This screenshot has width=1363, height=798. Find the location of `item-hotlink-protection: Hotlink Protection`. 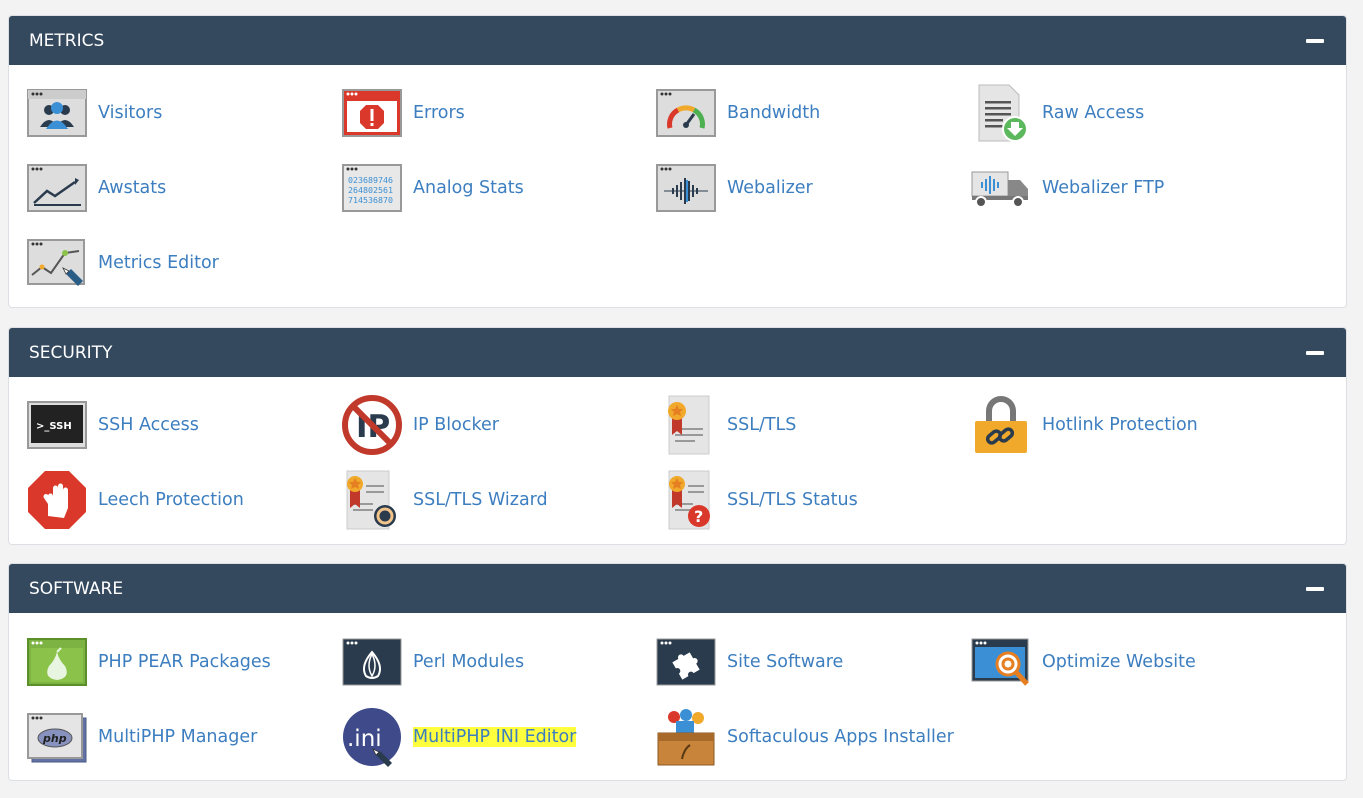

item-hotlink-protection: Hotlink Protection is located at coordinates (1084, 425).